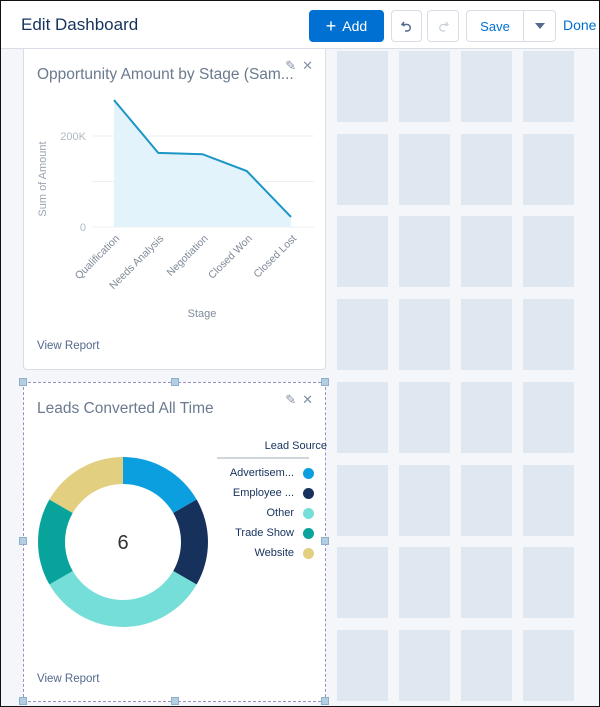 This screenshot has height=707, width=600. Describe the element at coordinates (80, 24) in the screenshot. I see `page-title: Edit Dashboard` at that location.